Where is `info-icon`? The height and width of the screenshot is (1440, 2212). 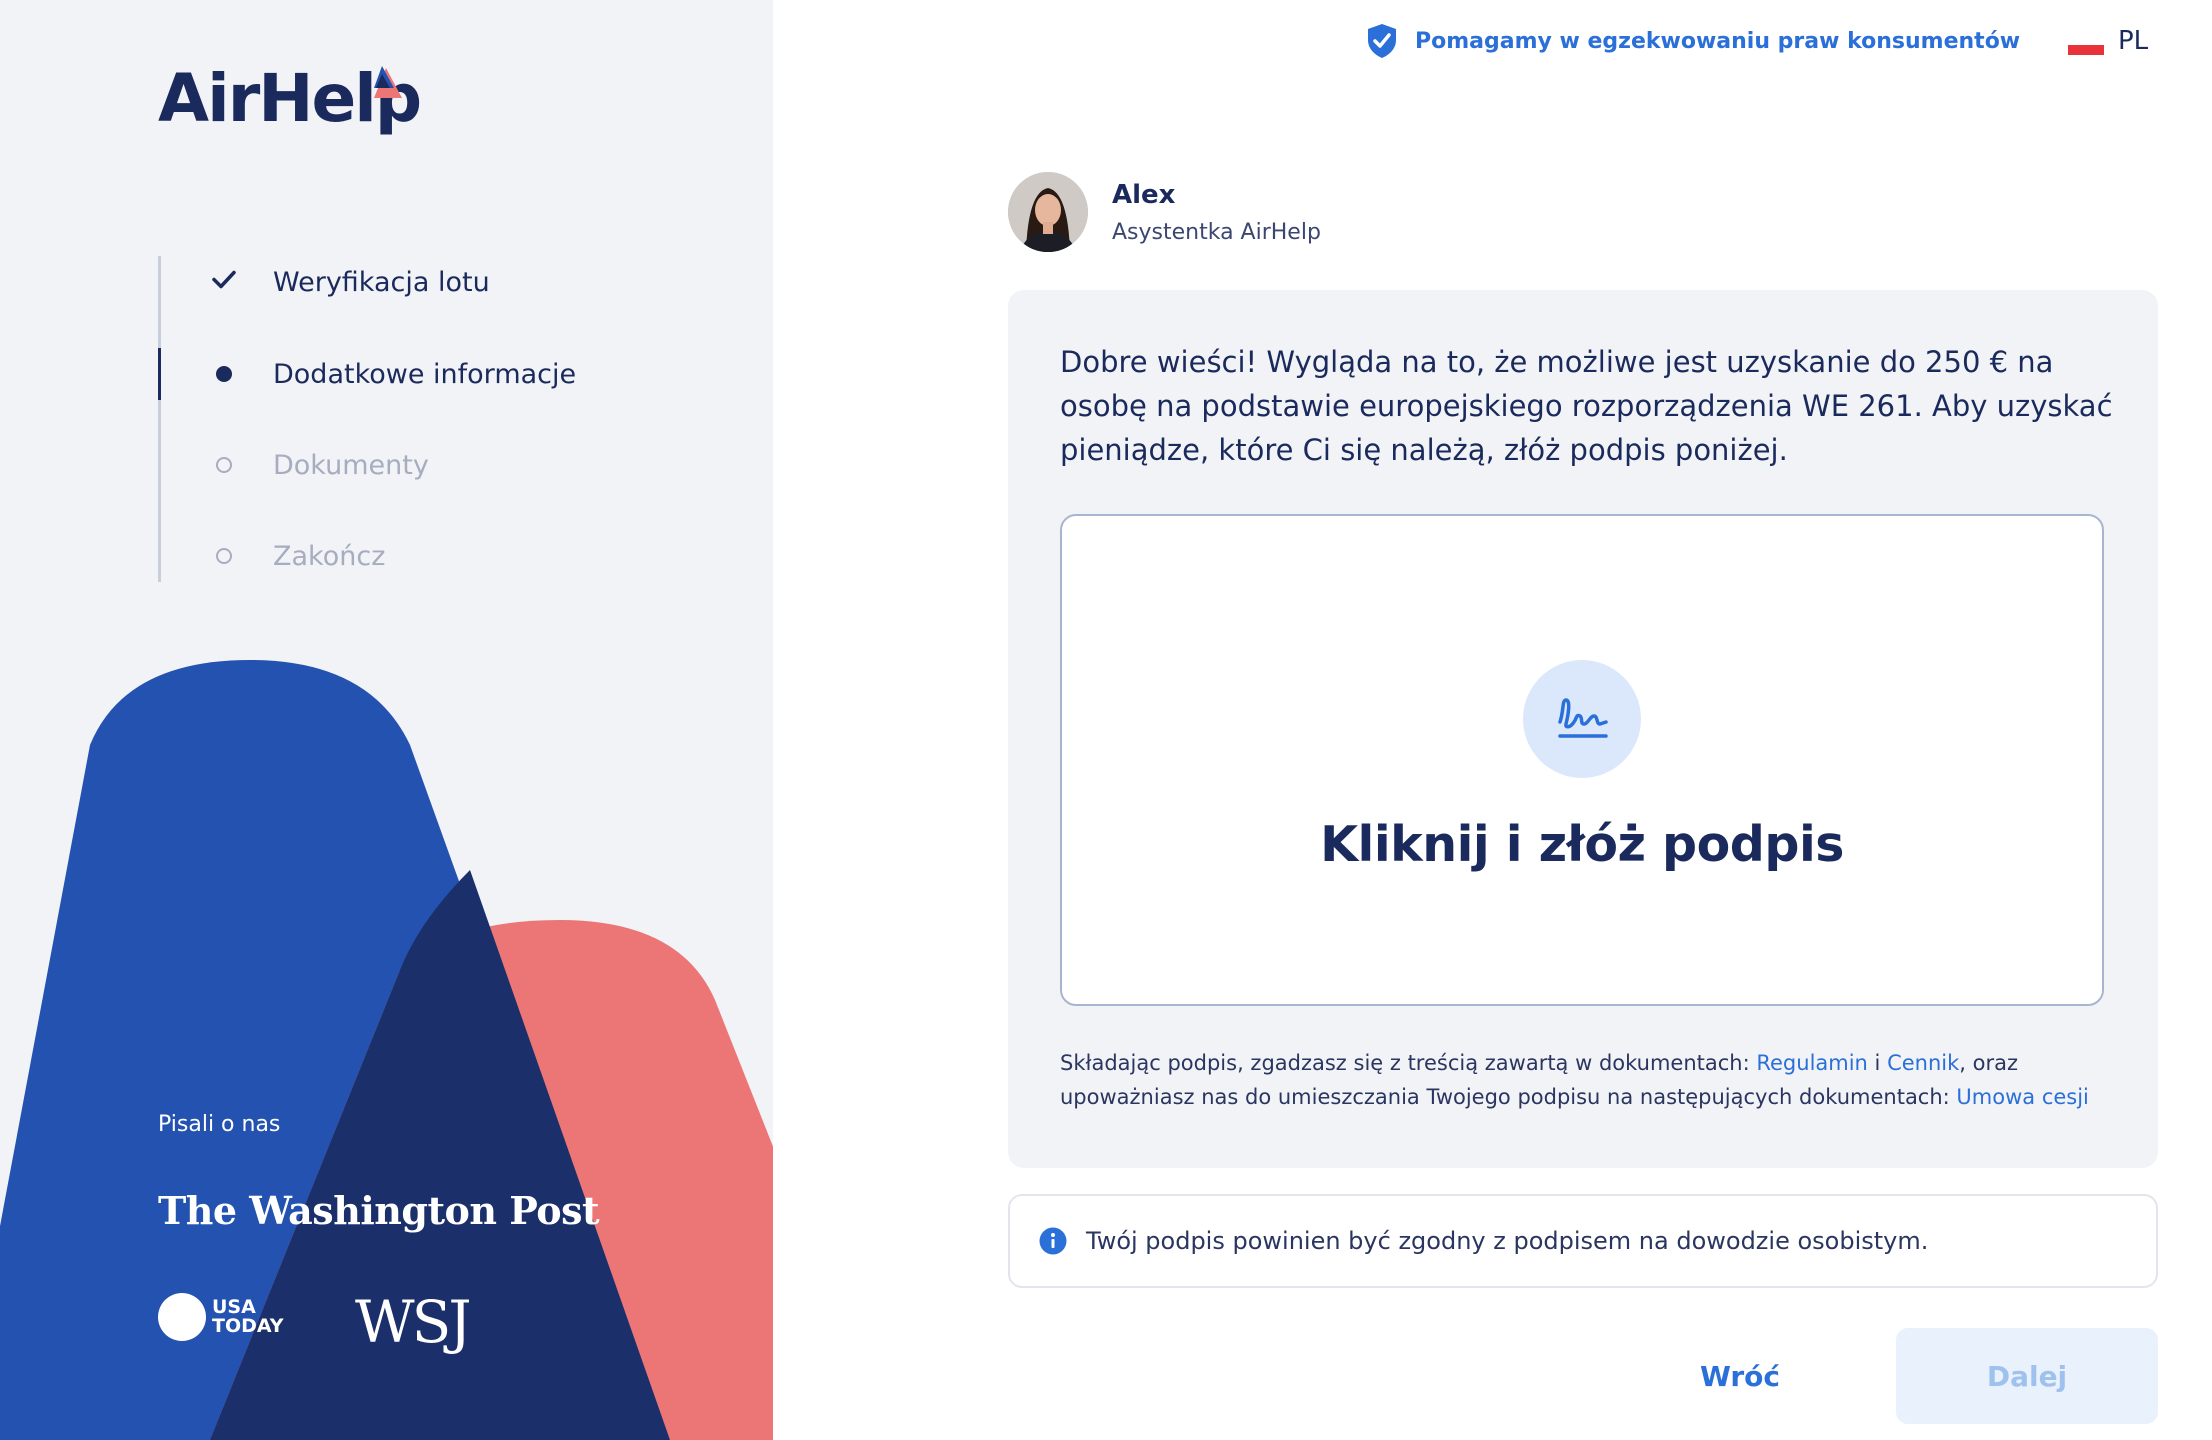 info-icon is located at coordinates (1053, 1241).